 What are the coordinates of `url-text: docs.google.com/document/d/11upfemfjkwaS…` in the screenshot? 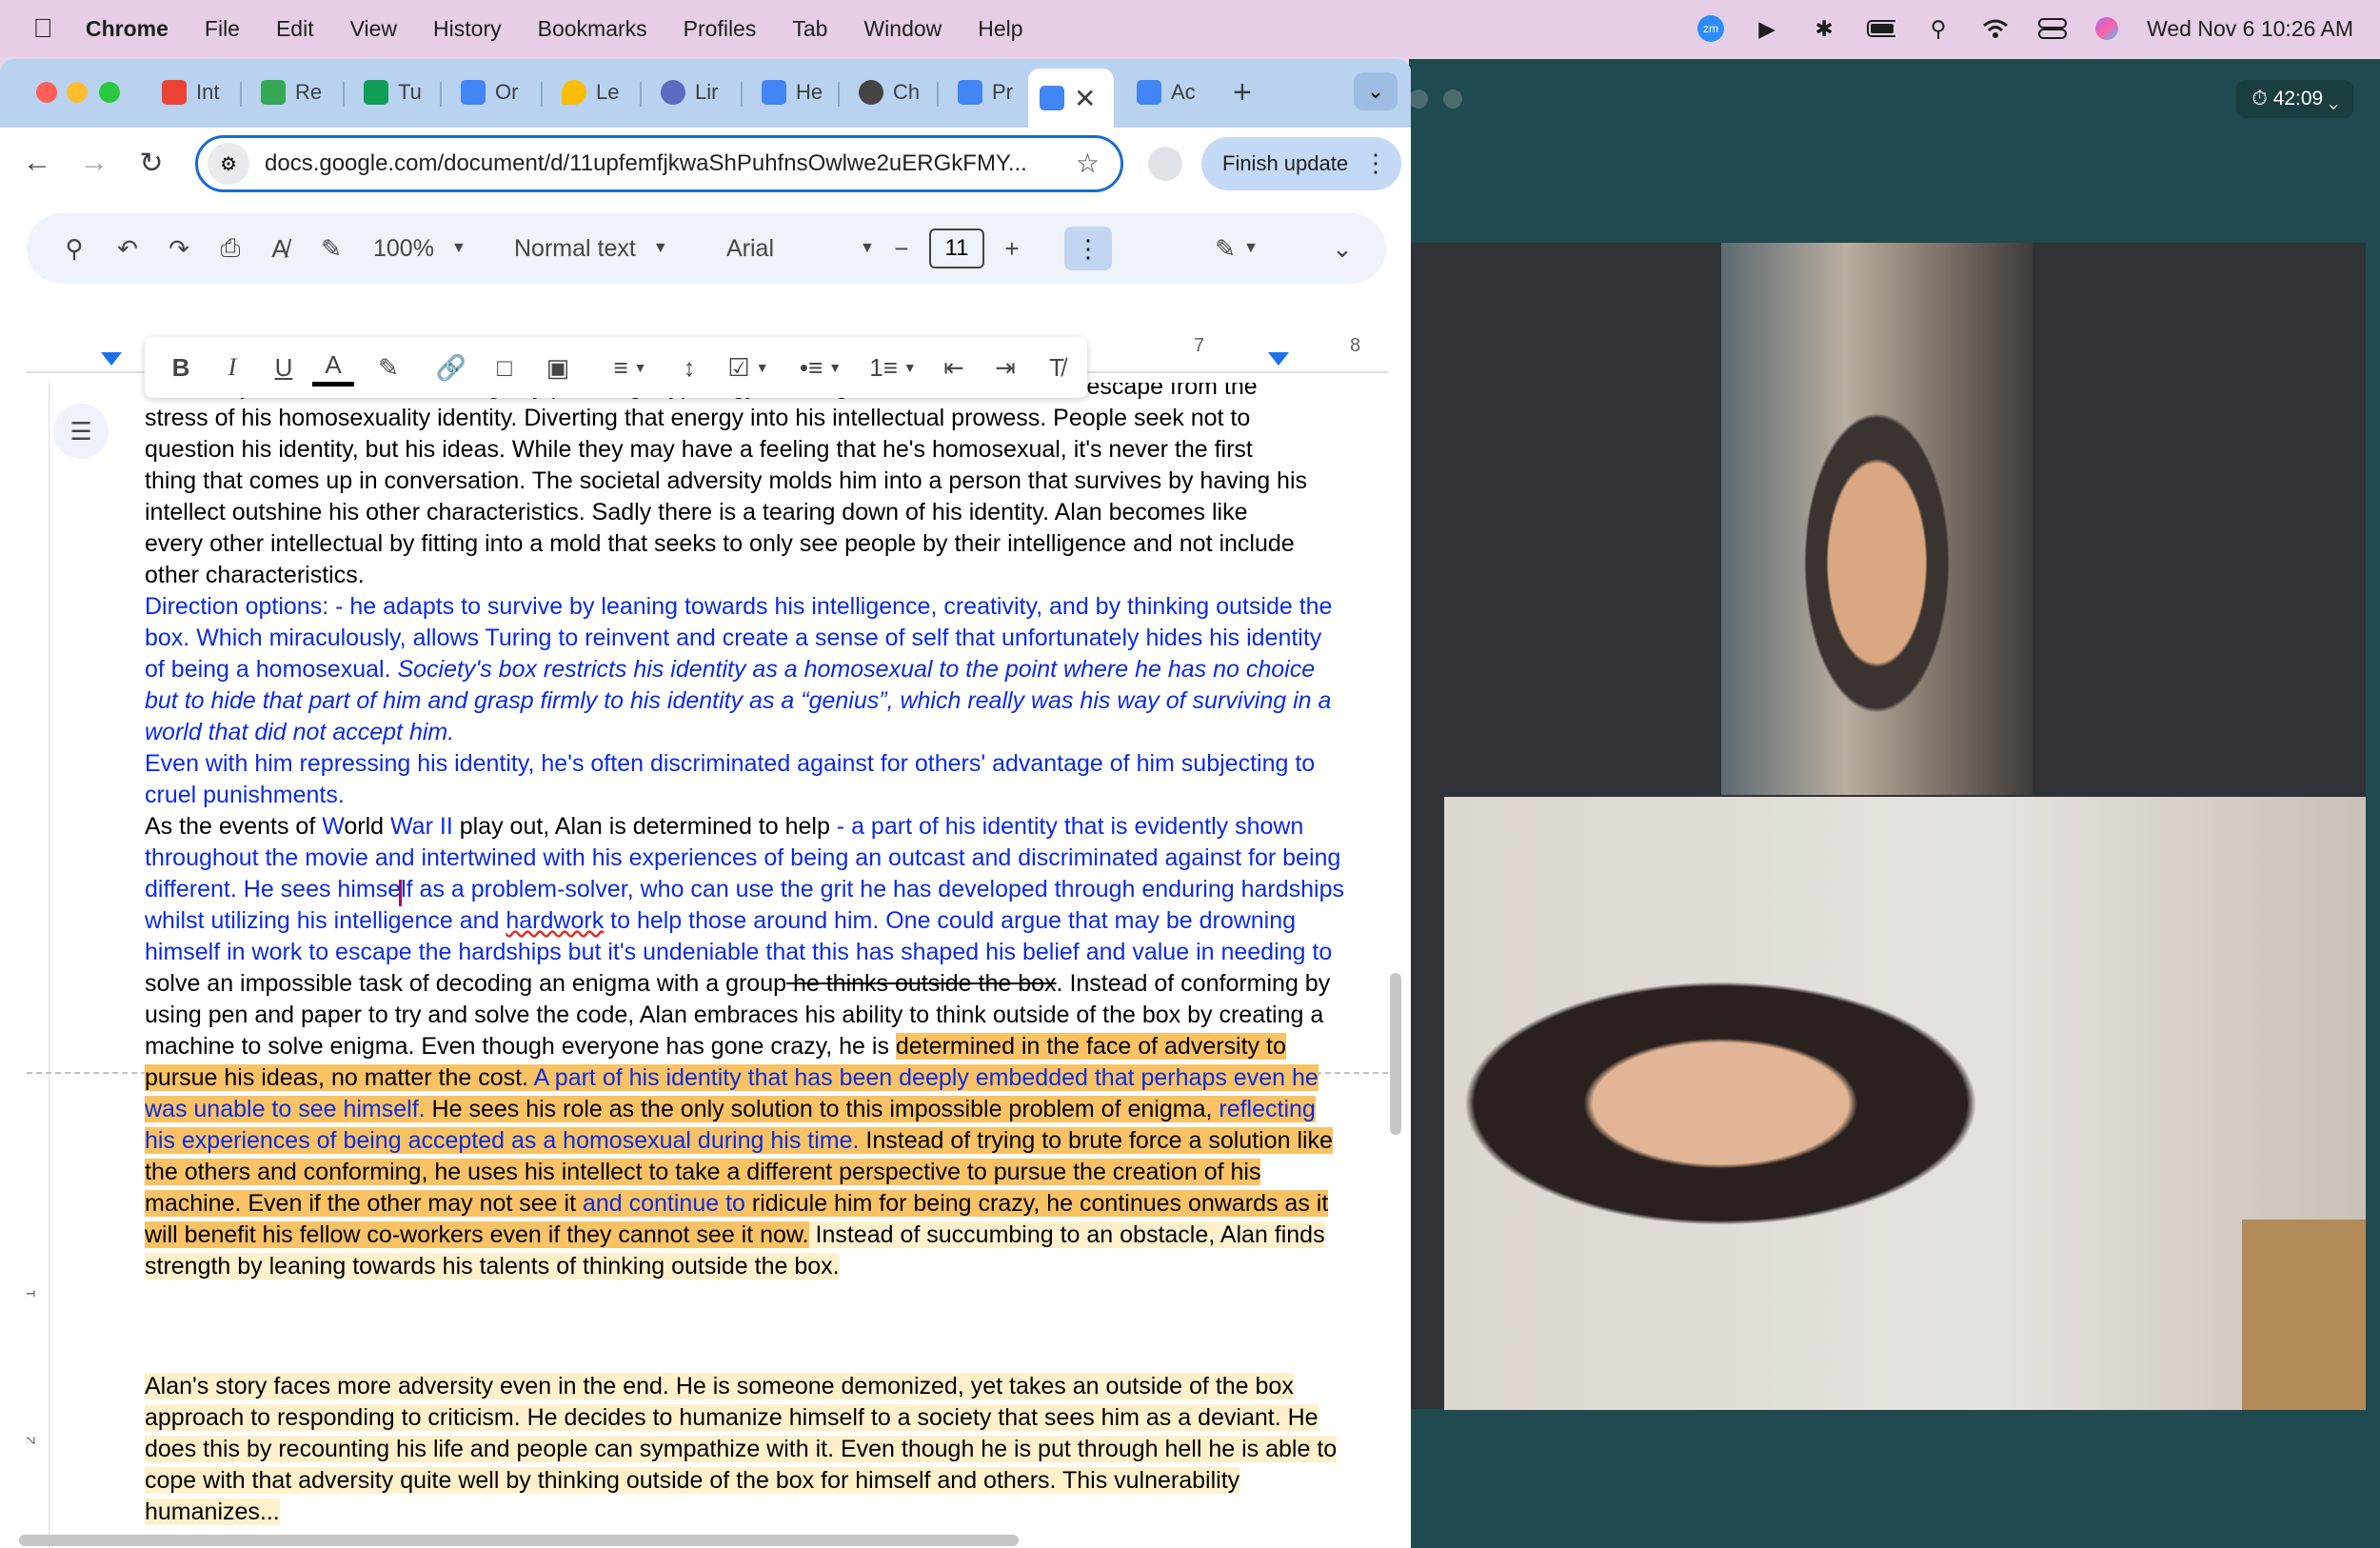 It's located at (664, 163).